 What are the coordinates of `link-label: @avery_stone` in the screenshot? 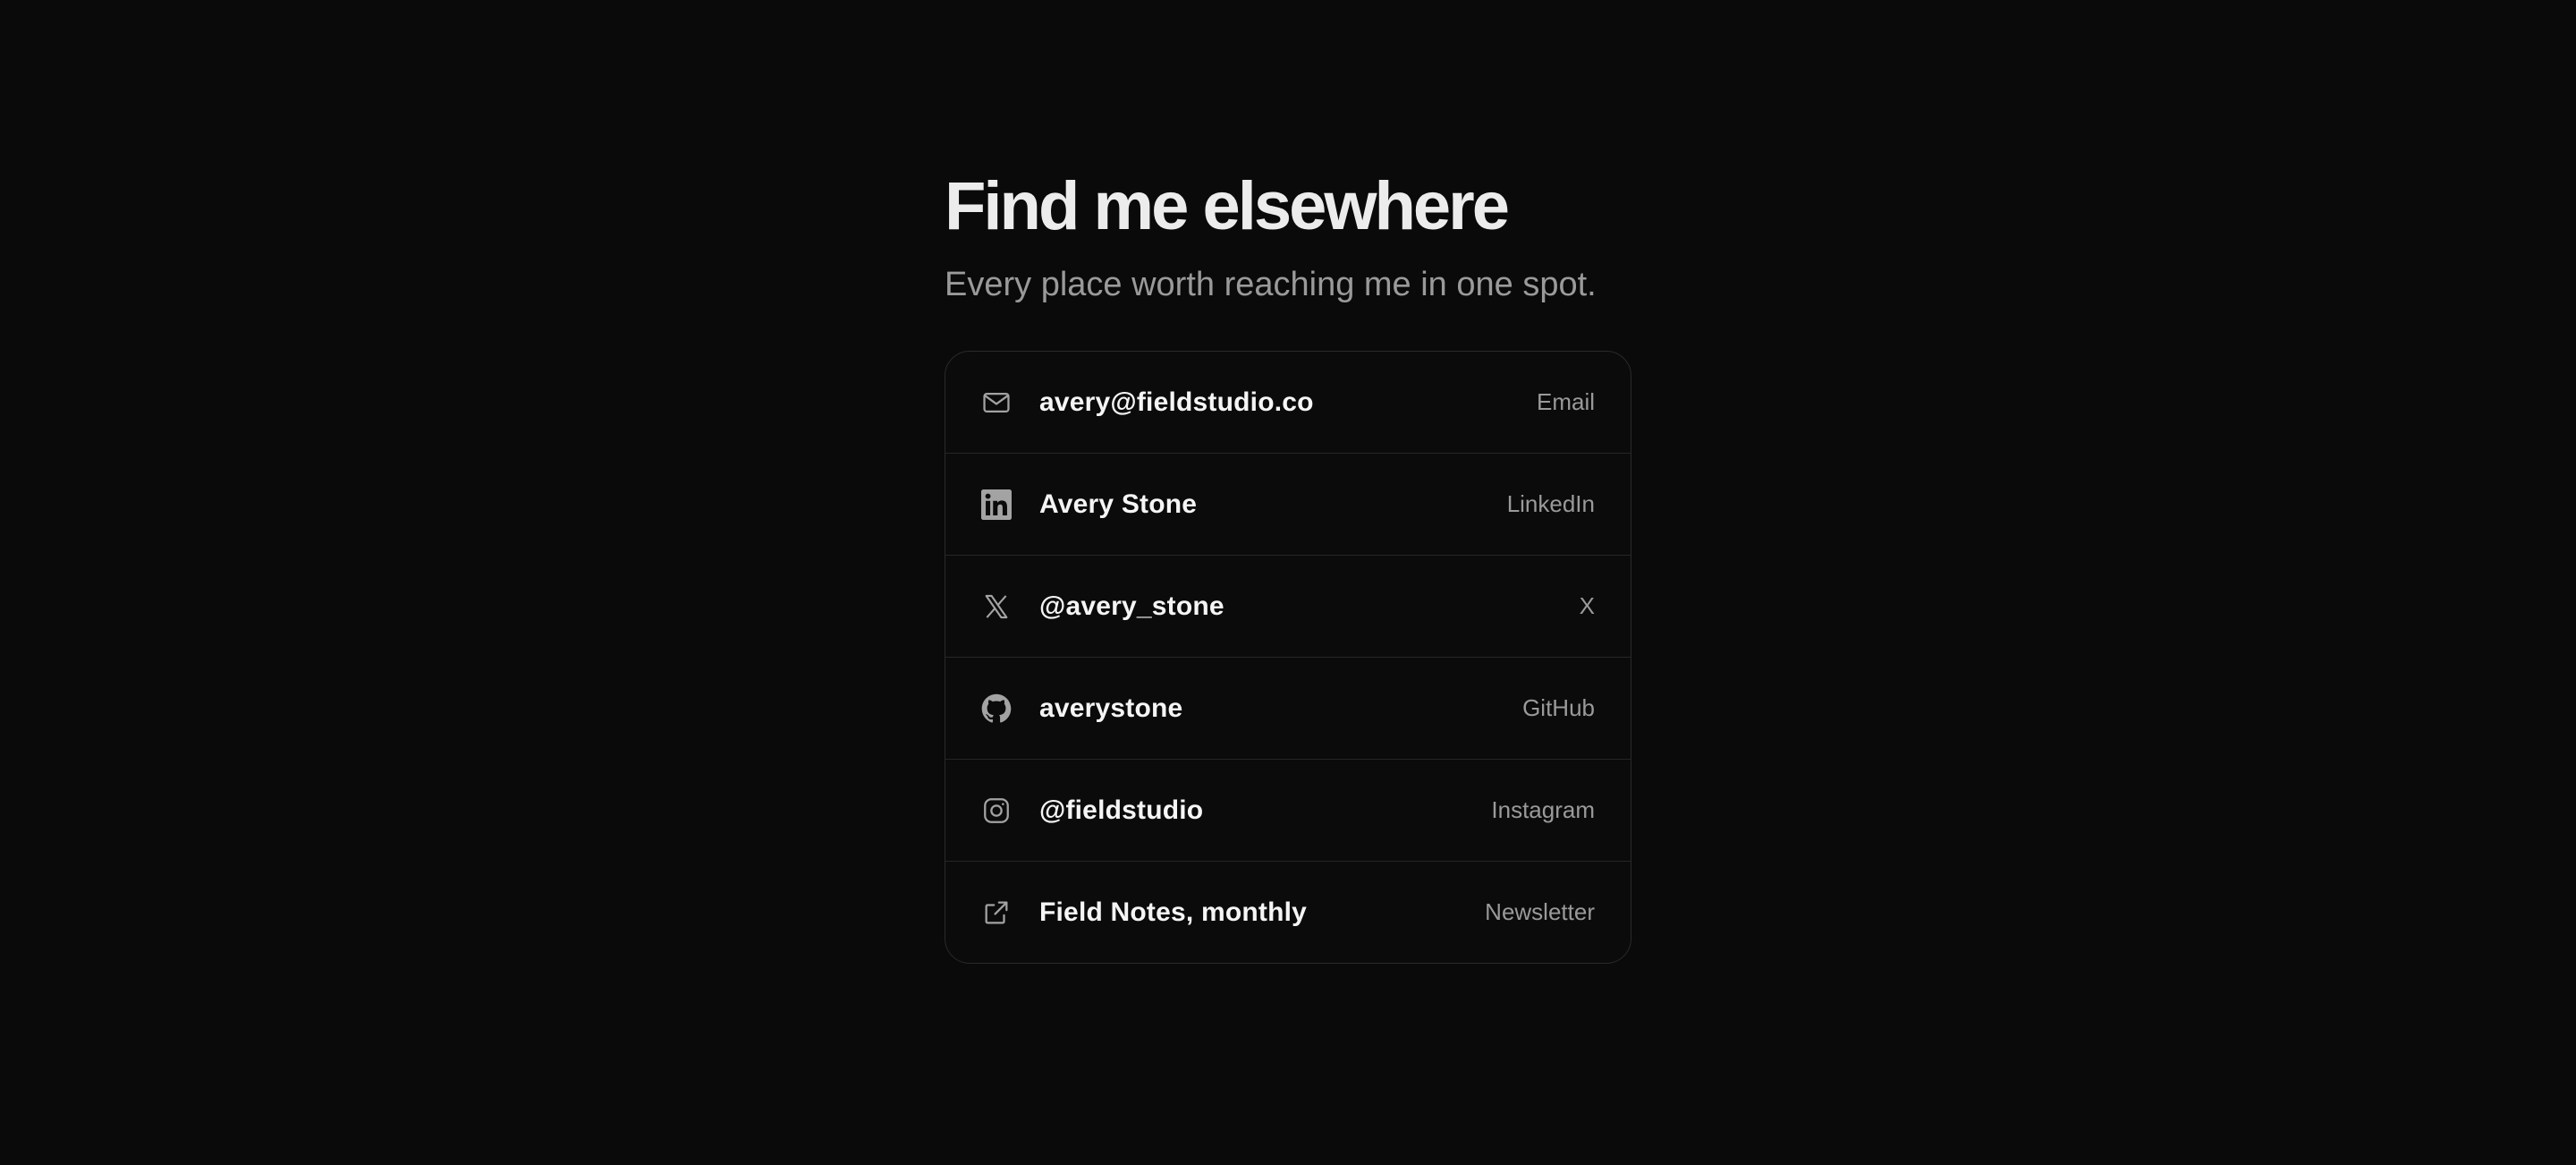 It's located at (1131, 606).